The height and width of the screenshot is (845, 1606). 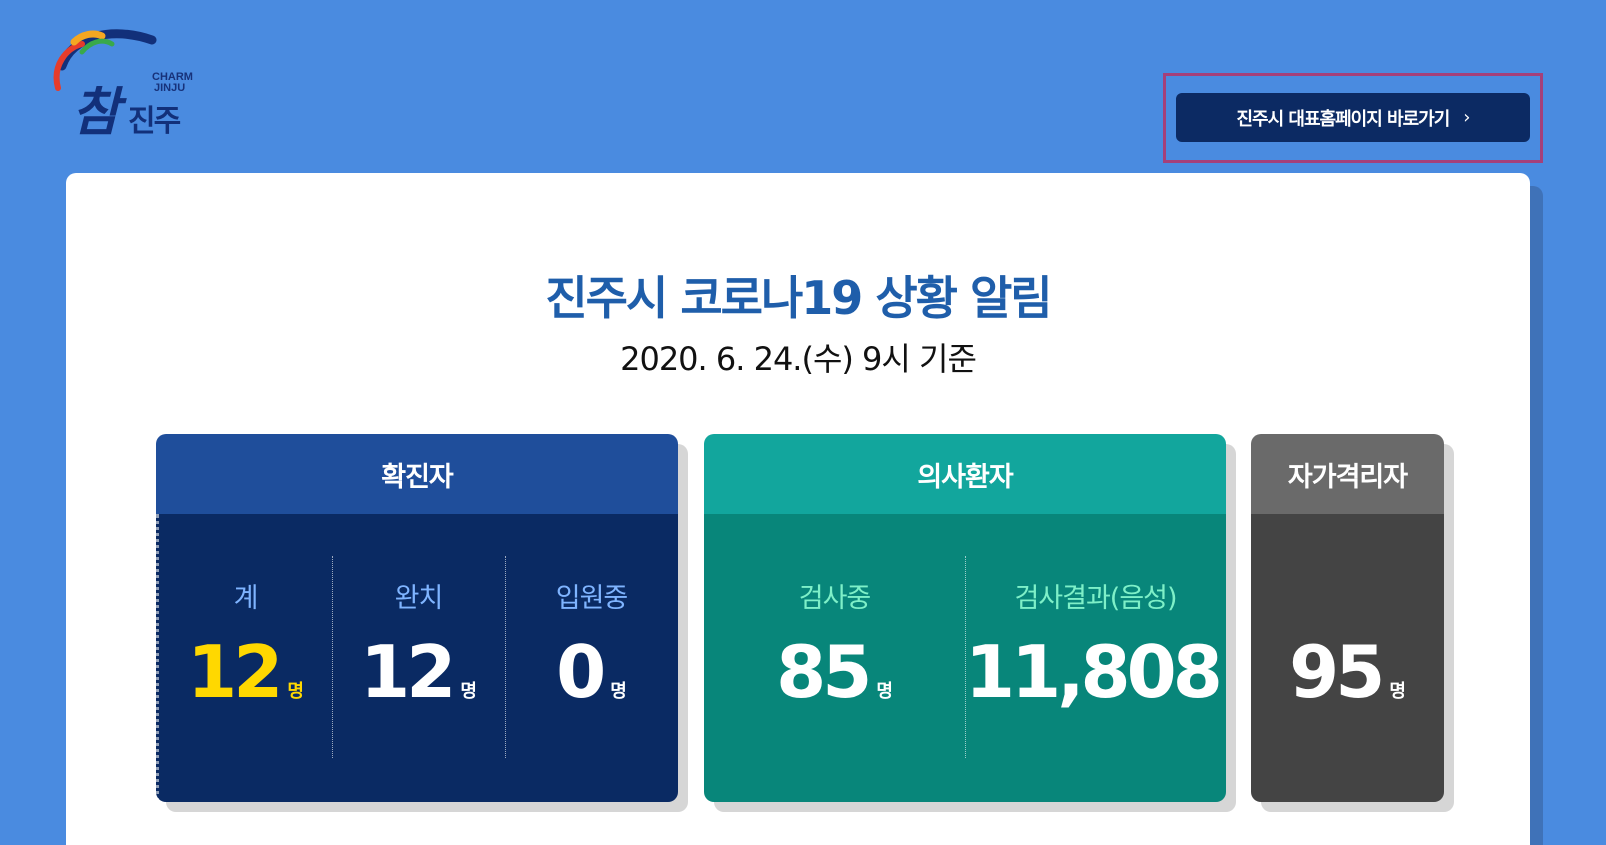 What do you see at coordinates (172, 82) in the screenshot?
I see `logo-english-text: CHARM JINJU` at bounding box center [172, 82].